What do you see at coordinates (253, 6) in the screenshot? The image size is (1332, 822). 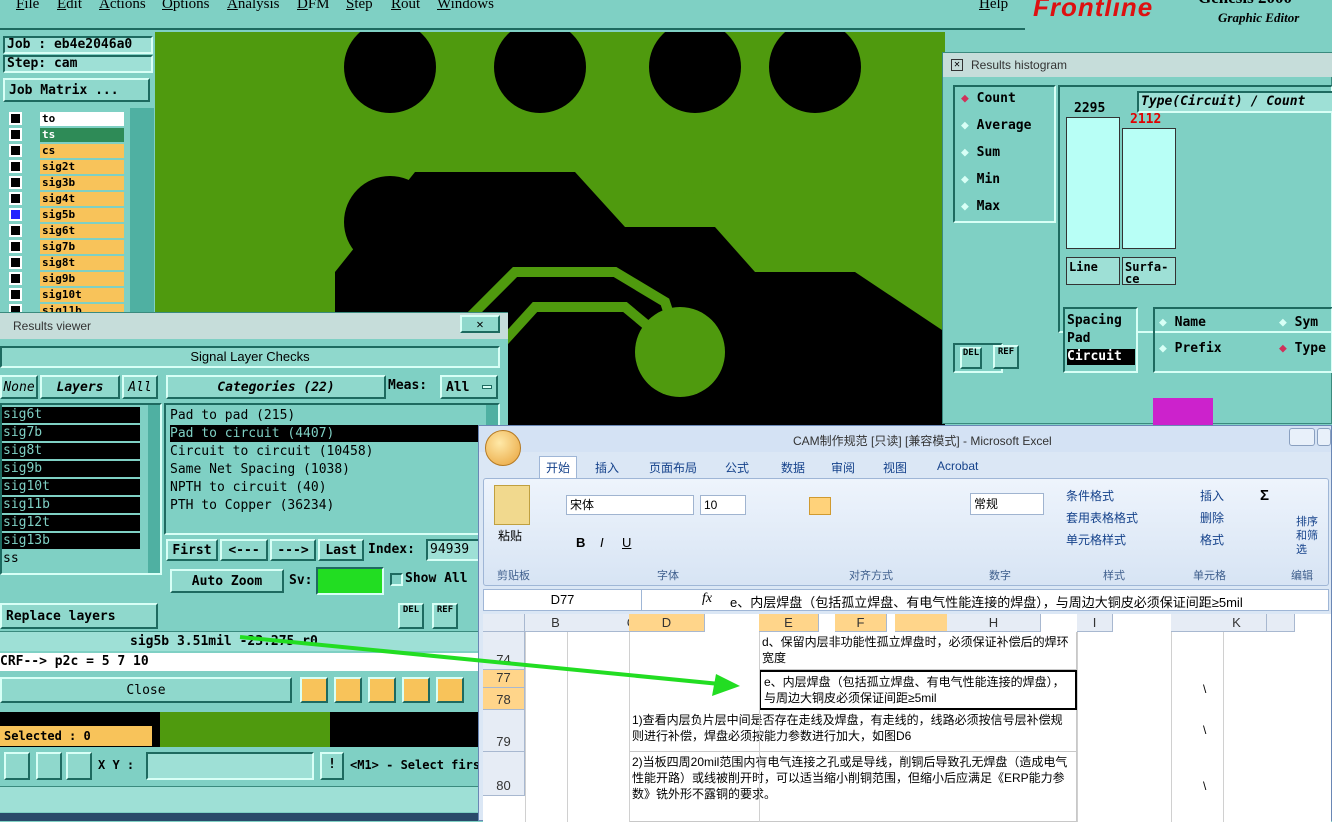 I see `menu-analysis: Analysis` at bounding box center [253, 6].